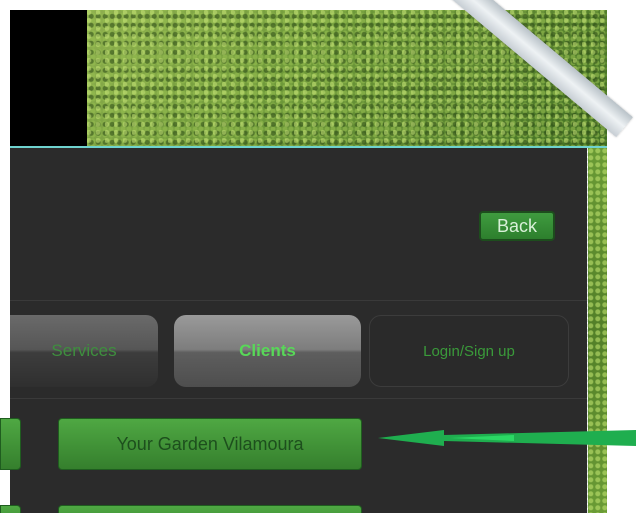 Image resolution: width=636 pixels, height=513 pixels. I want to click on stone-path, so click(525, 69).